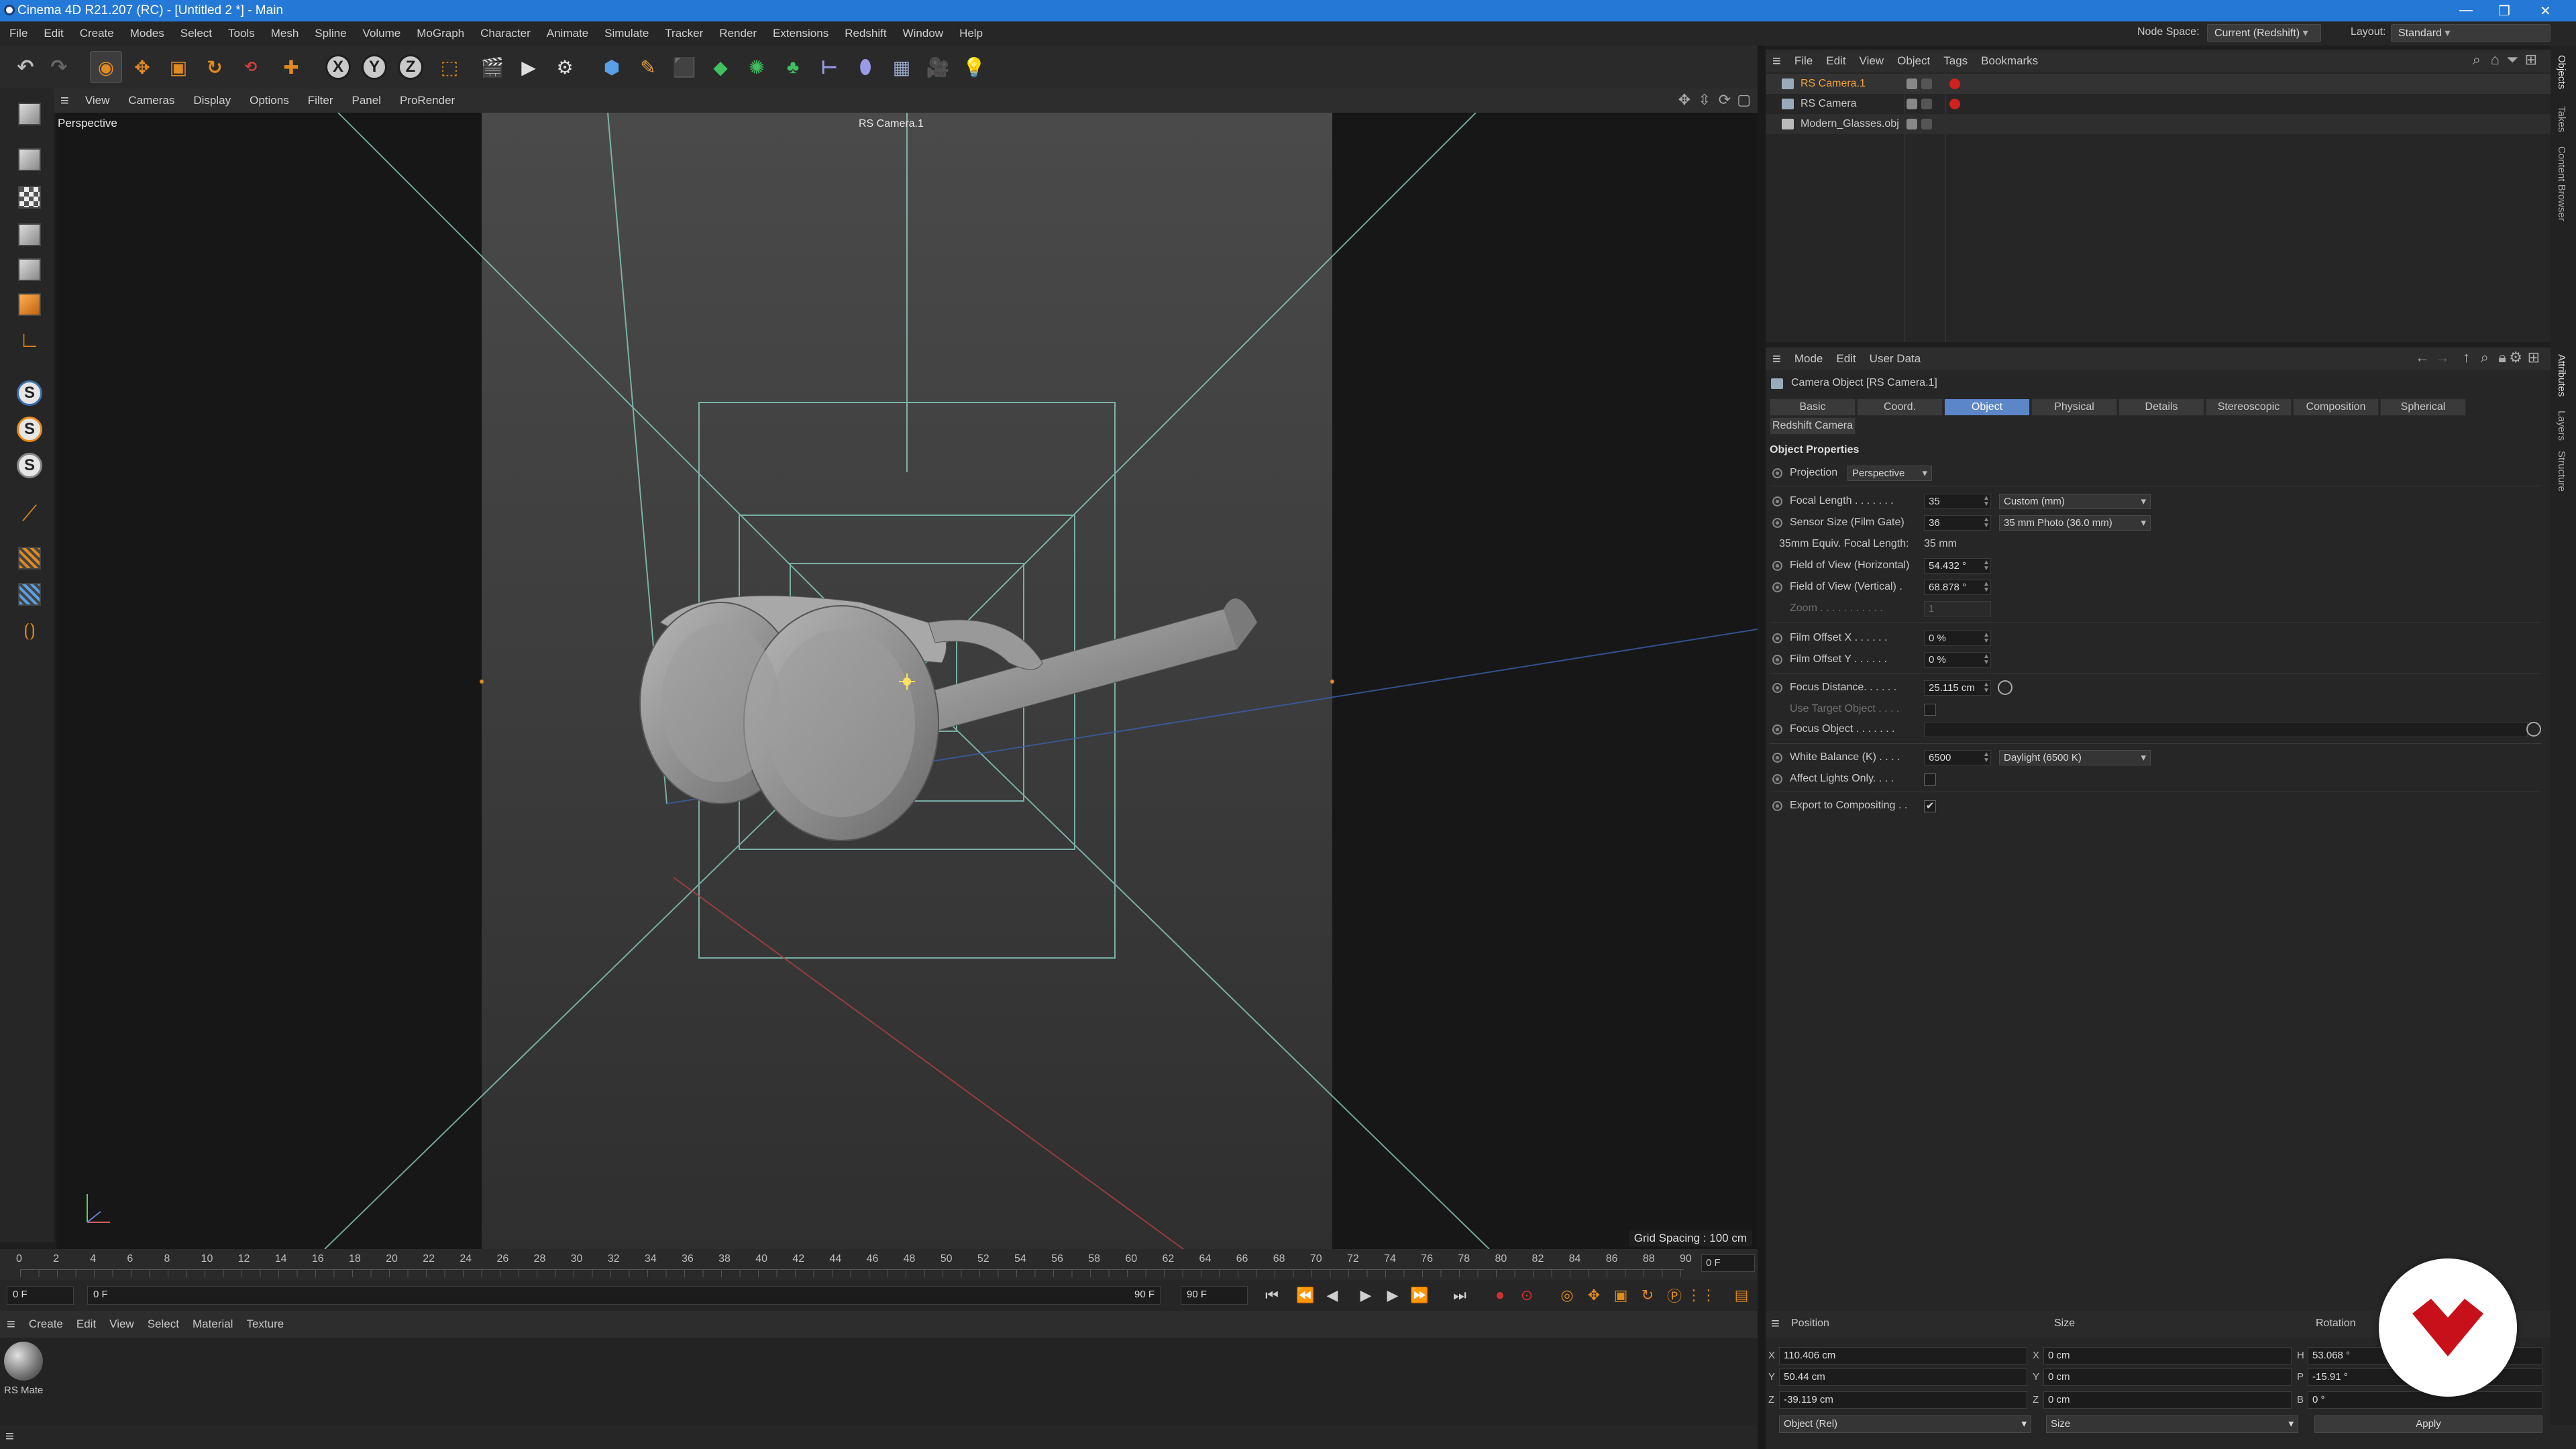  What do you see at coordinates (25, 67) in the screenshot?
I see `undo-icon: ↶` at bounding box center [25, 67].